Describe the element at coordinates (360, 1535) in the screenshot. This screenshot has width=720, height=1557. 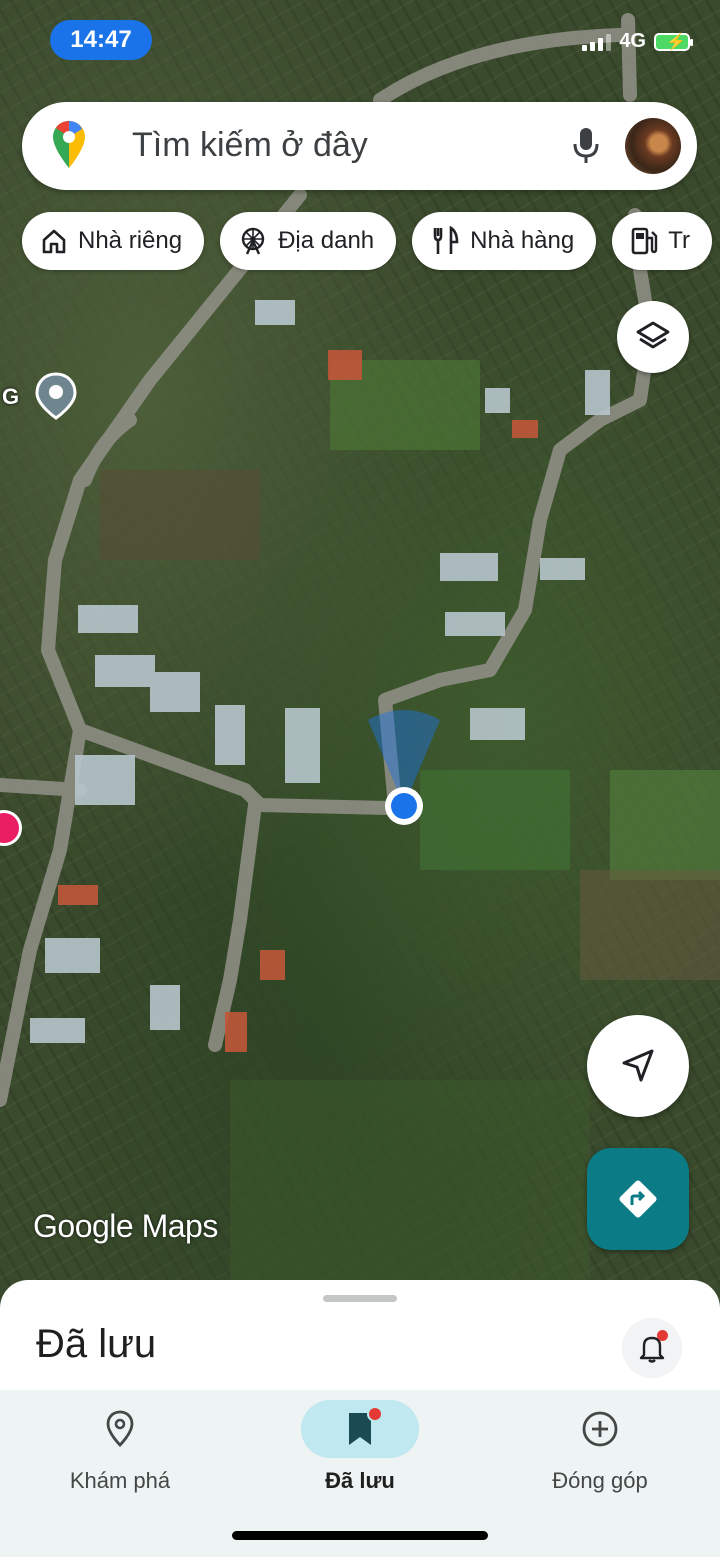
I see `home-indicator` at that location.